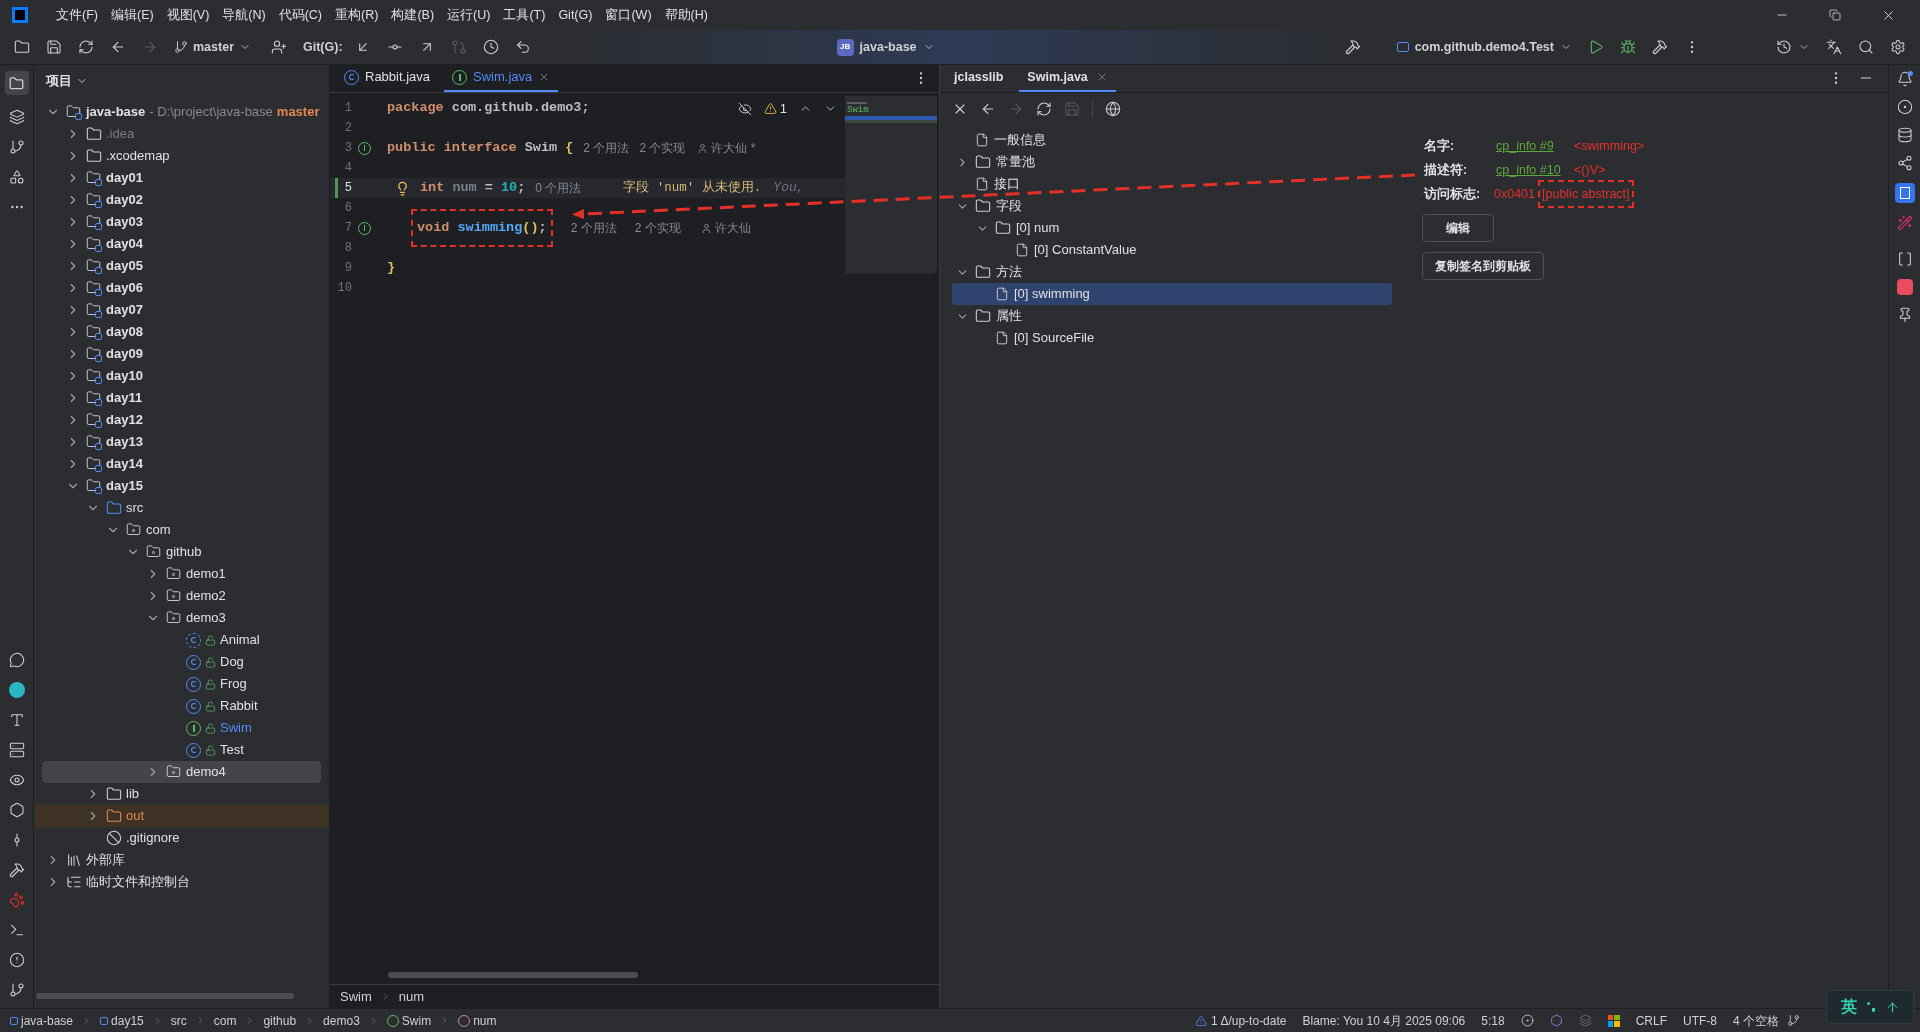 The height and width of the screenshot is (1032, 1920). What do you see at coordinates (181, 706) in the screenshot?
I see `tree-item: Rabbit` at bounding box center [181, 706].